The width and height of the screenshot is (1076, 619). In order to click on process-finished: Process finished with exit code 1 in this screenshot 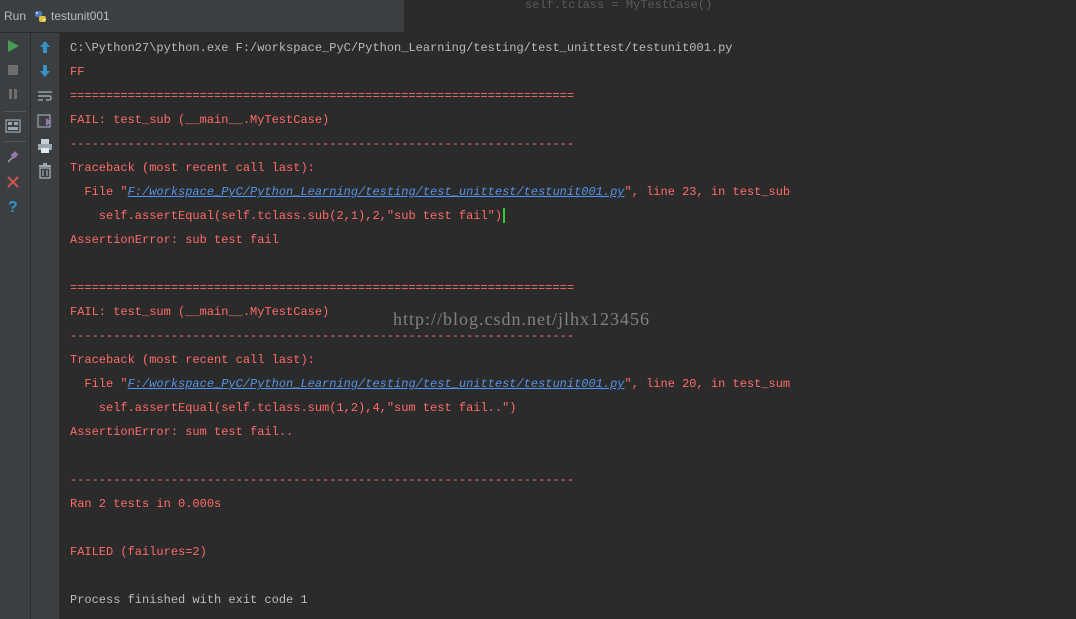, I will do `click(189, 600)`.